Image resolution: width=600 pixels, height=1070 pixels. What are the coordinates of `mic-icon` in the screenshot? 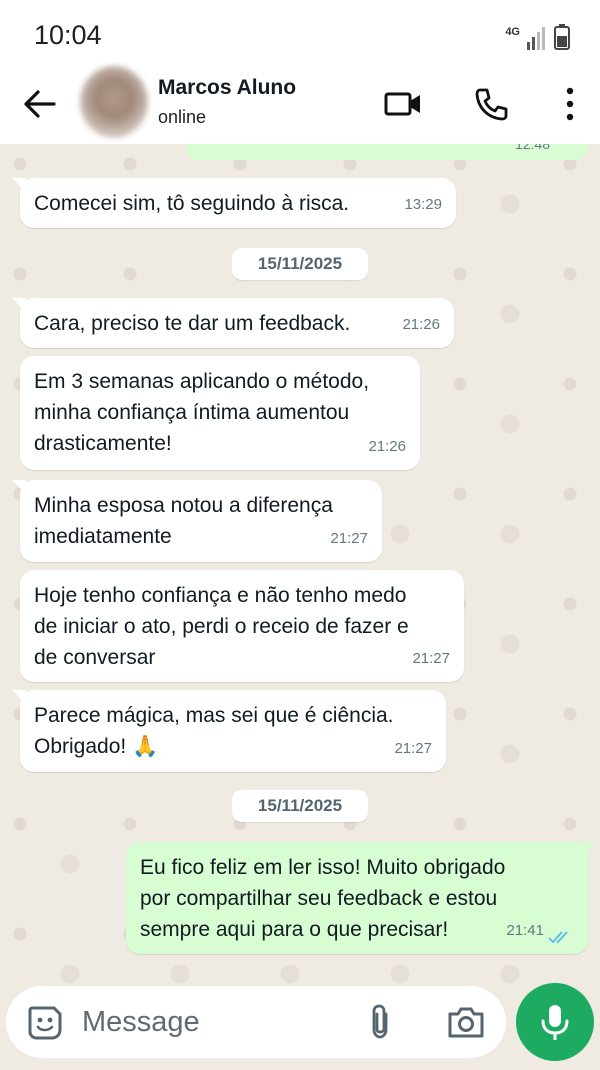 It's located at (555, 1022).